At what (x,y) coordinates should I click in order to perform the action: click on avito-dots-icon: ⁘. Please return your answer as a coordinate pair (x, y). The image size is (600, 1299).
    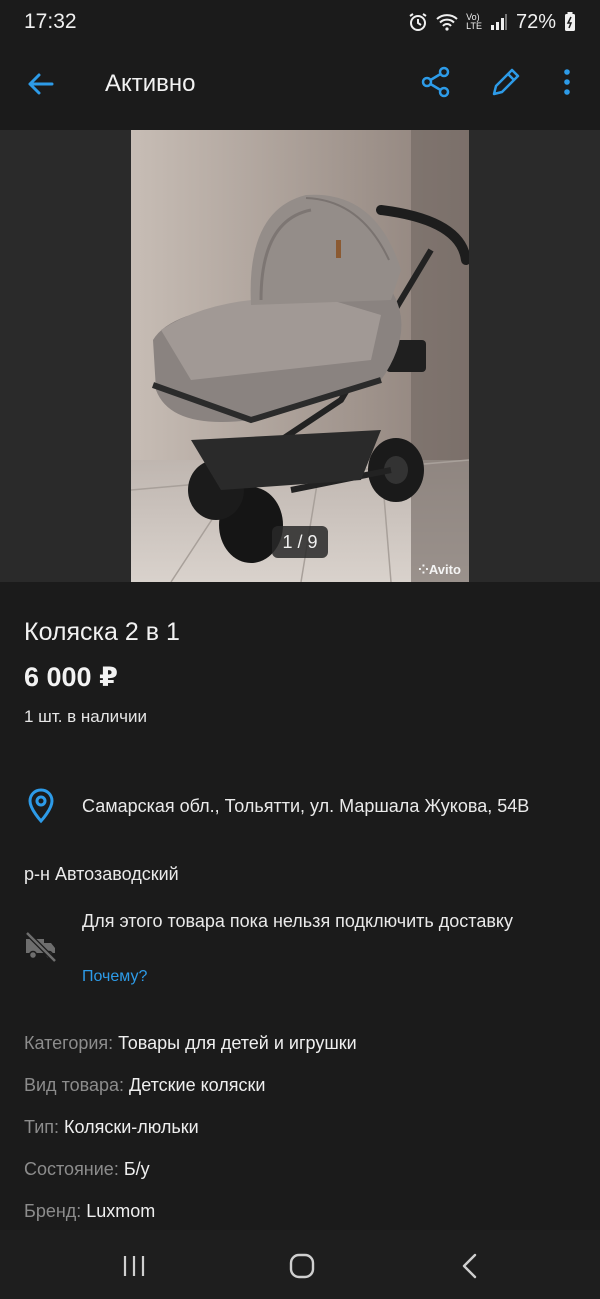
    Looking at the image, I should click on (423, 569).